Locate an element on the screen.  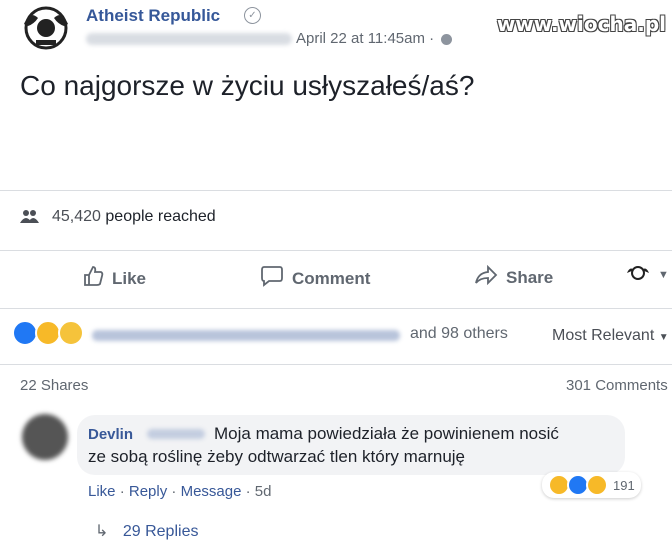
blurred-surname is located at coordinates (176, 434).